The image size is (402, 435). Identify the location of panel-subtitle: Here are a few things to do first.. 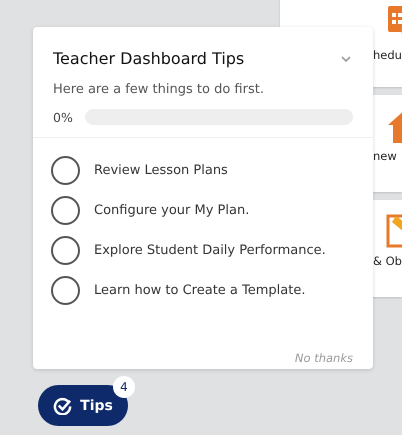
(158, 89).